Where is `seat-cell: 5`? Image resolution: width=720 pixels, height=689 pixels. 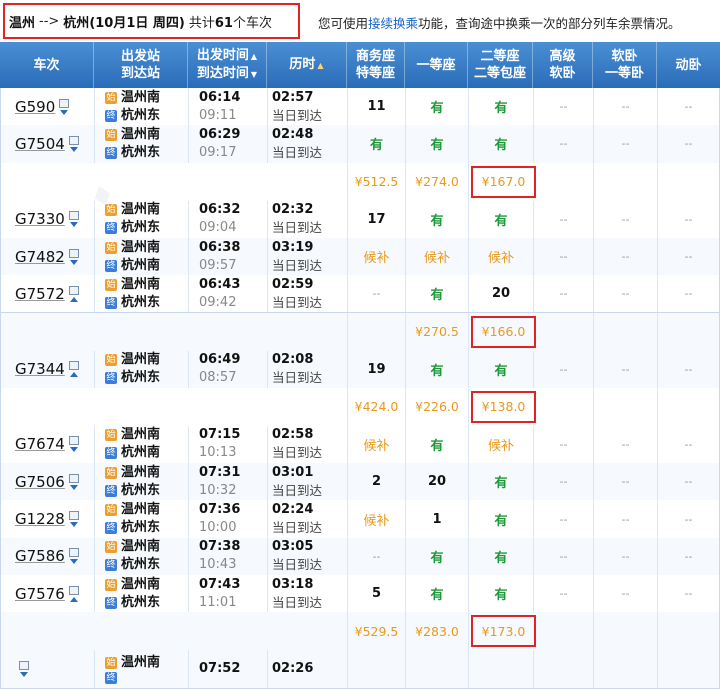 seat-cell: 5 is located at coordinates (377, 594).